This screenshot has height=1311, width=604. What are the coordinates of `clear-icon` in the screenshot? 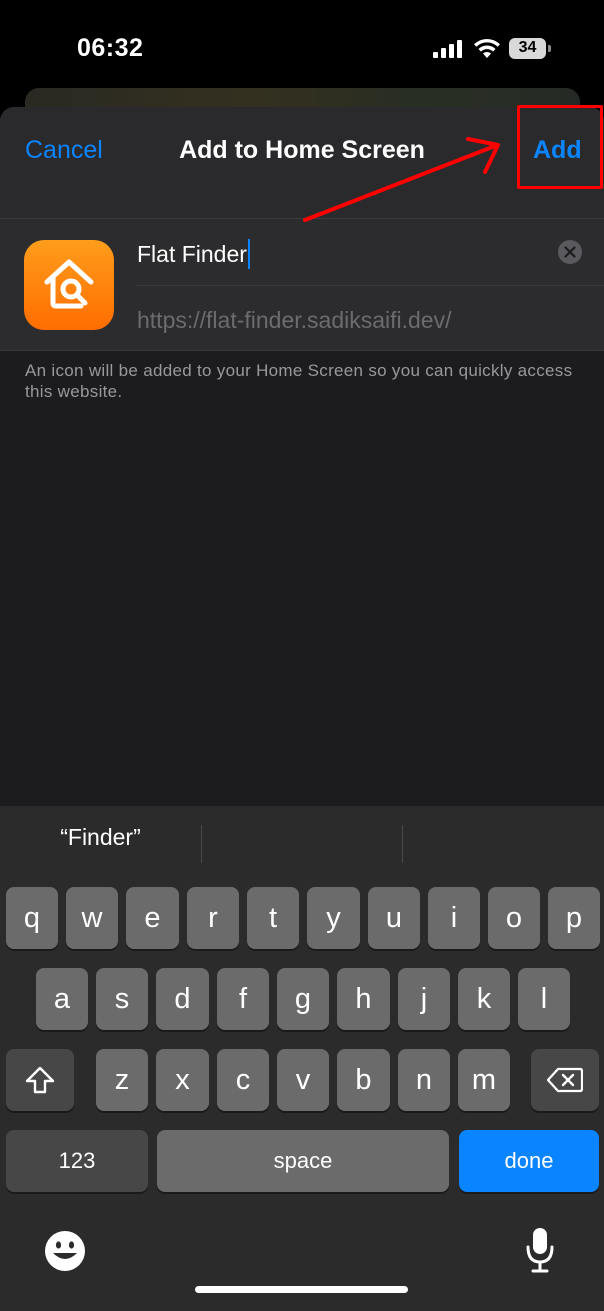 It's located at (570, 252).